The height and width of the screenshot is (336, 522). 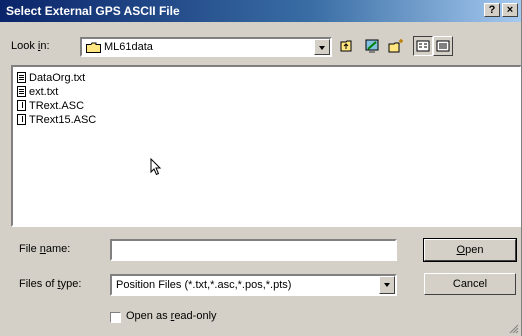 I want to click on file-name-label: File name:, so click(x=45, y=249).